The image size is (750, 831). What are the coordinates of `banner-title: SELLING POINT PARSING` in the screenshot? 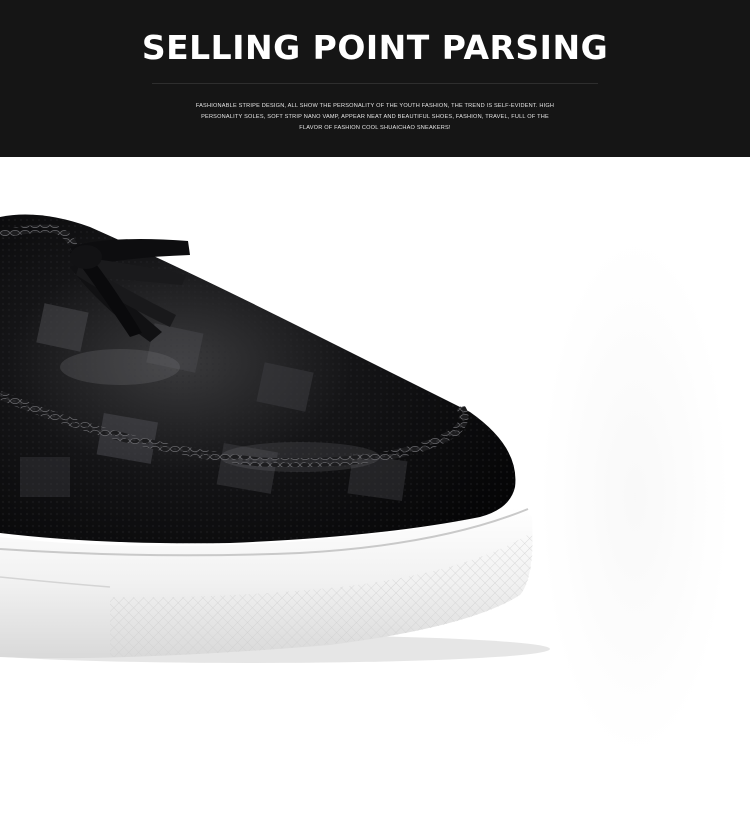 It's located at (375, 47).